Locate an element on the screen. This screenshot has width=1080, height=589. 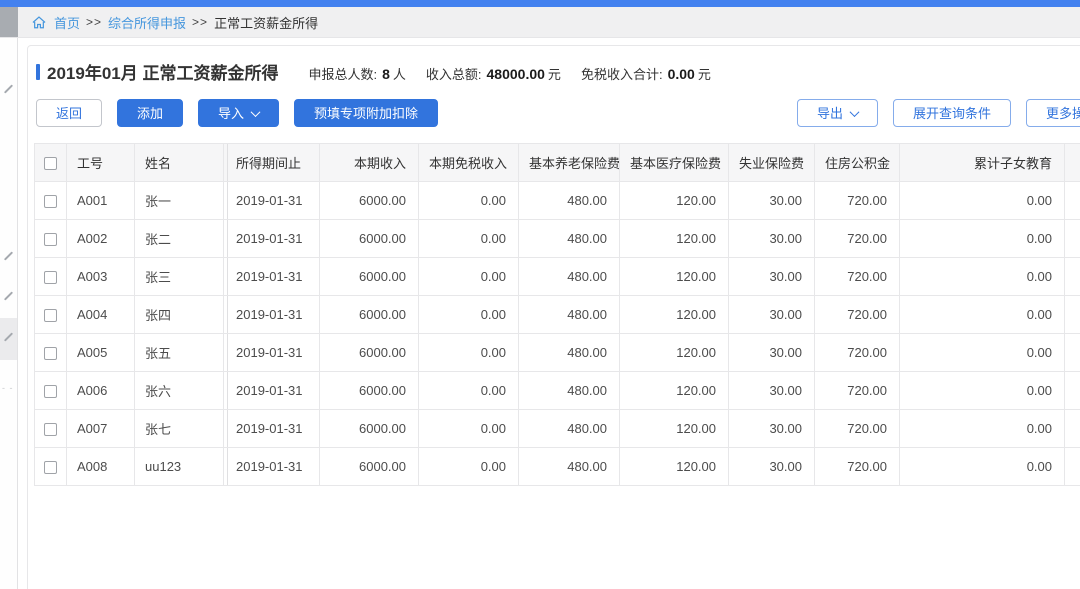
col-header-name: 姓名 is located at coordinates (179, 162).